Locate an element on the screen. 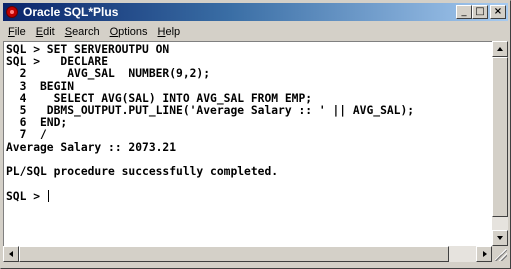  arrow-up-icon is located at coordinates (500, 49).